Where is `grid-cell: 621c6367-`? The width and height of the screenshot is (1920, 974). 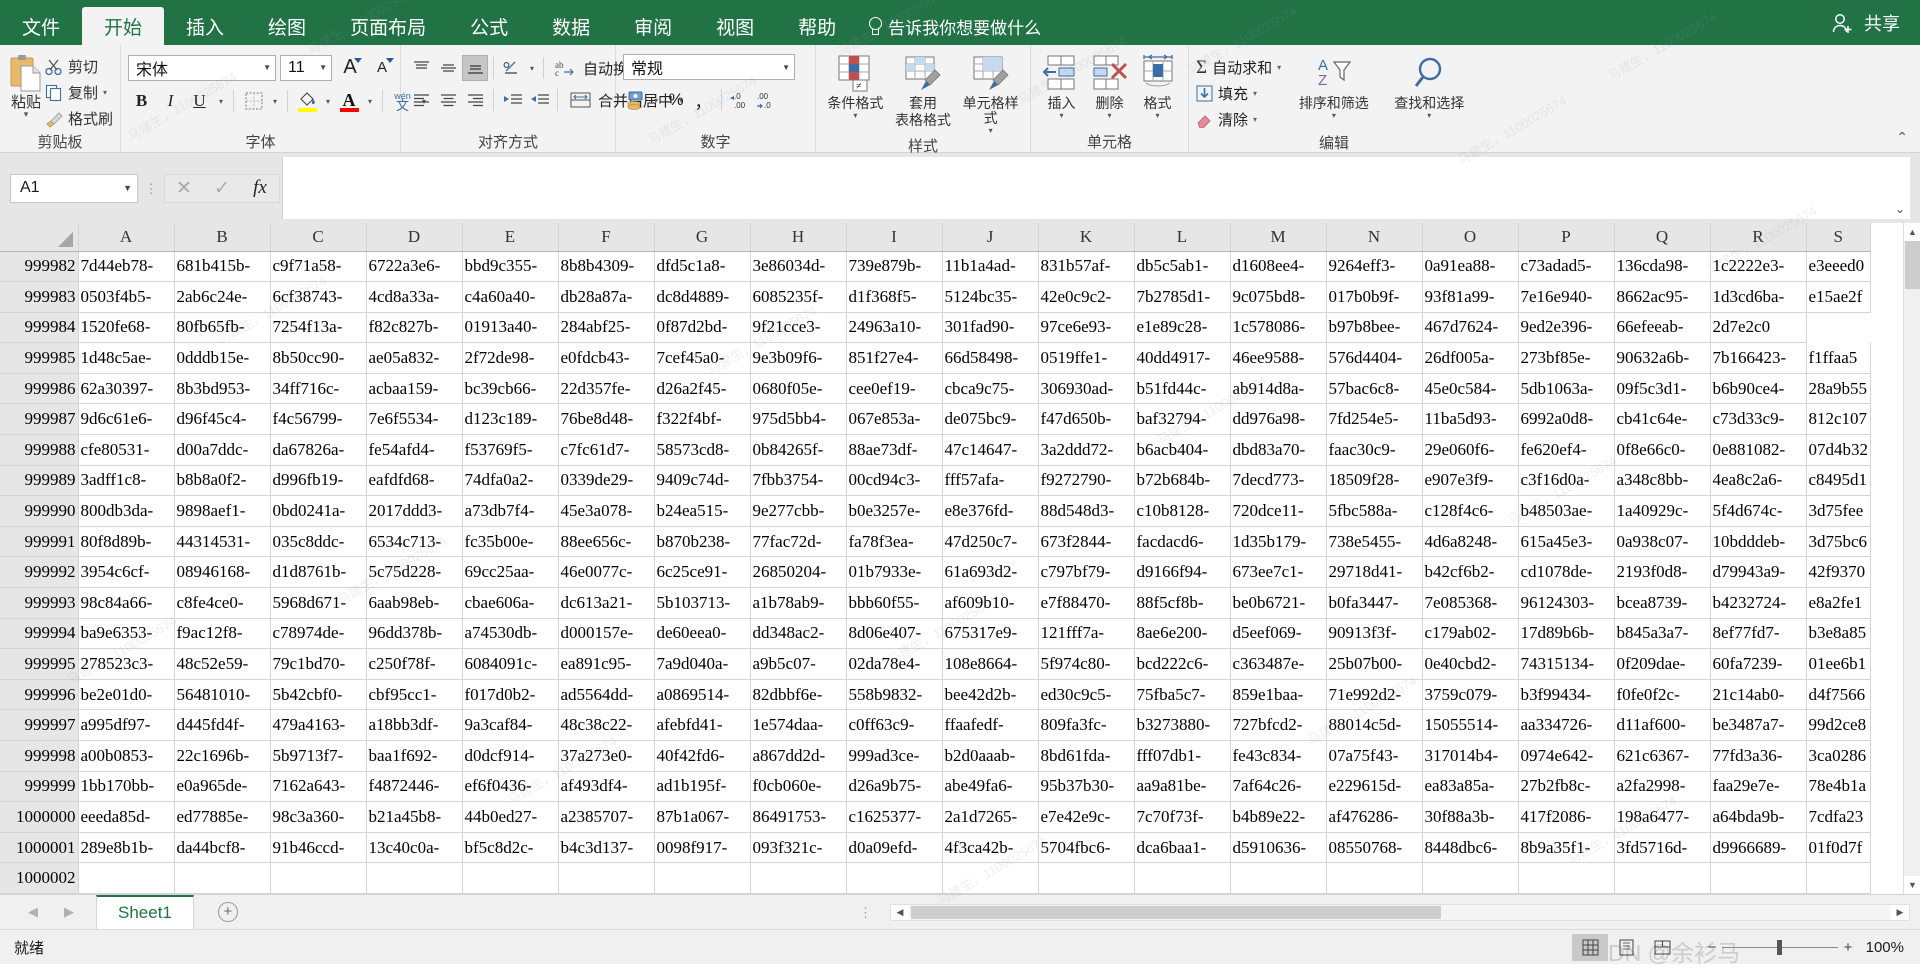
grid-cell: 621c6367- is located at coordinates (1662, 756).